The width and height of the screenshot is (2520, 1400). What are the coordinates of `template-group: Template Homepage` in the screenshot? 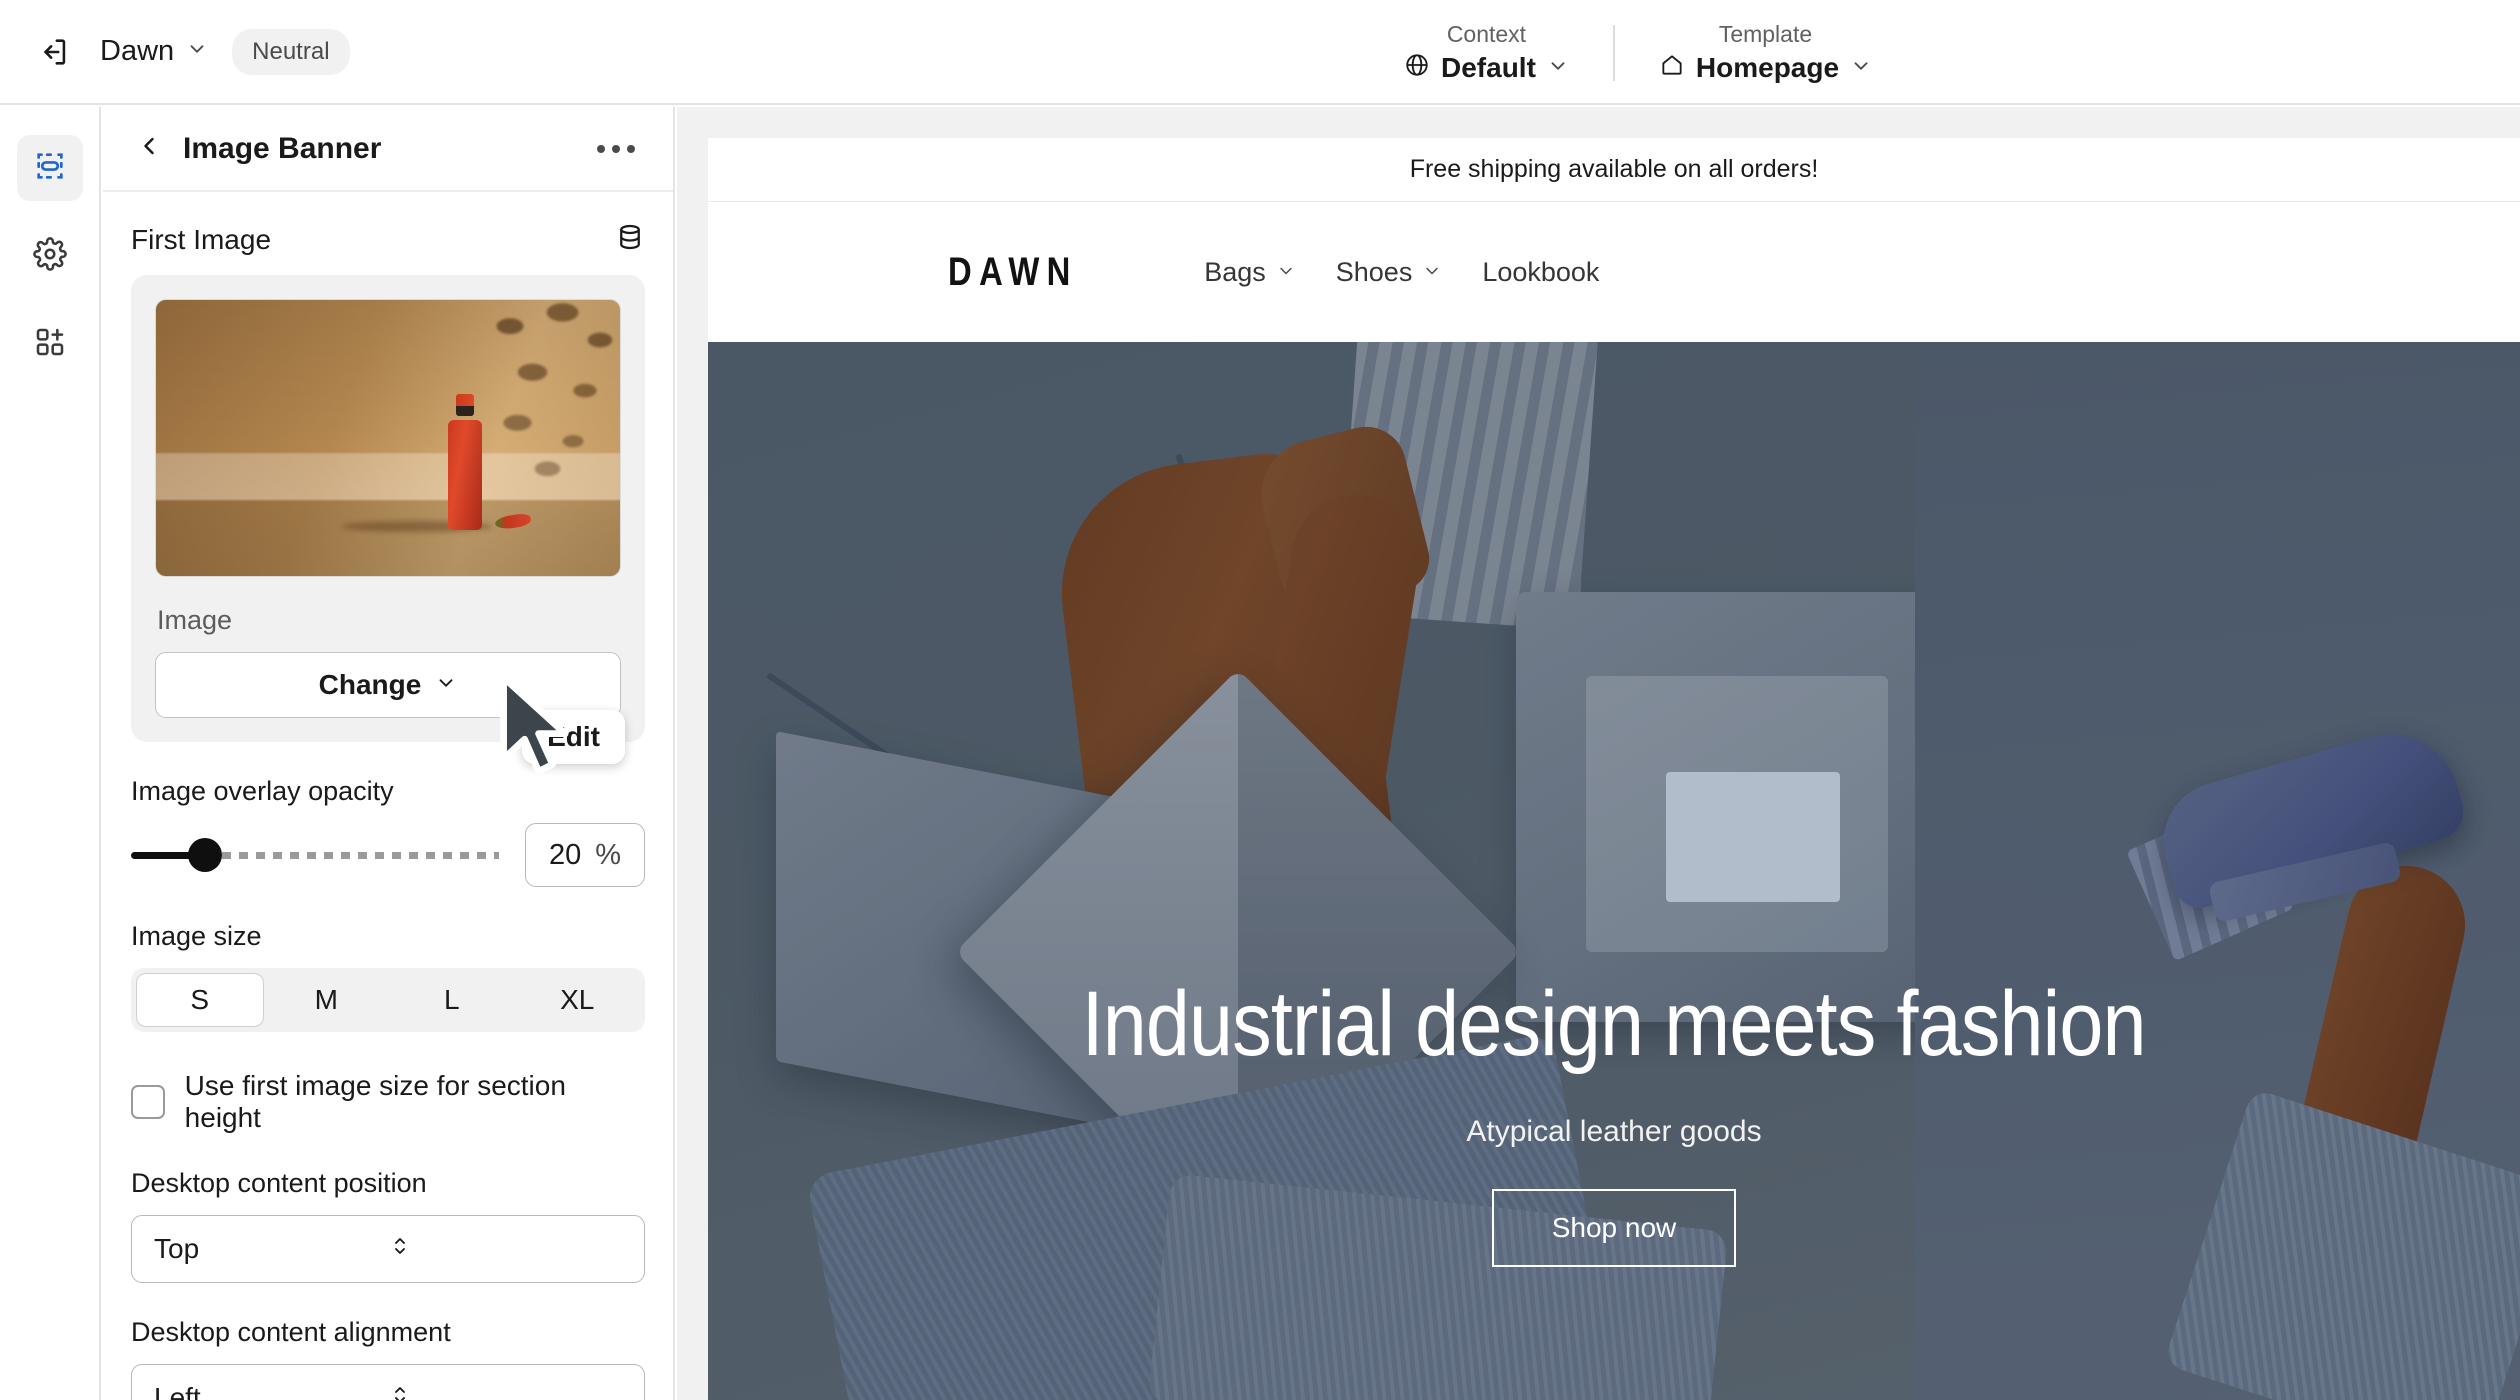 It's located at (1765, 53).